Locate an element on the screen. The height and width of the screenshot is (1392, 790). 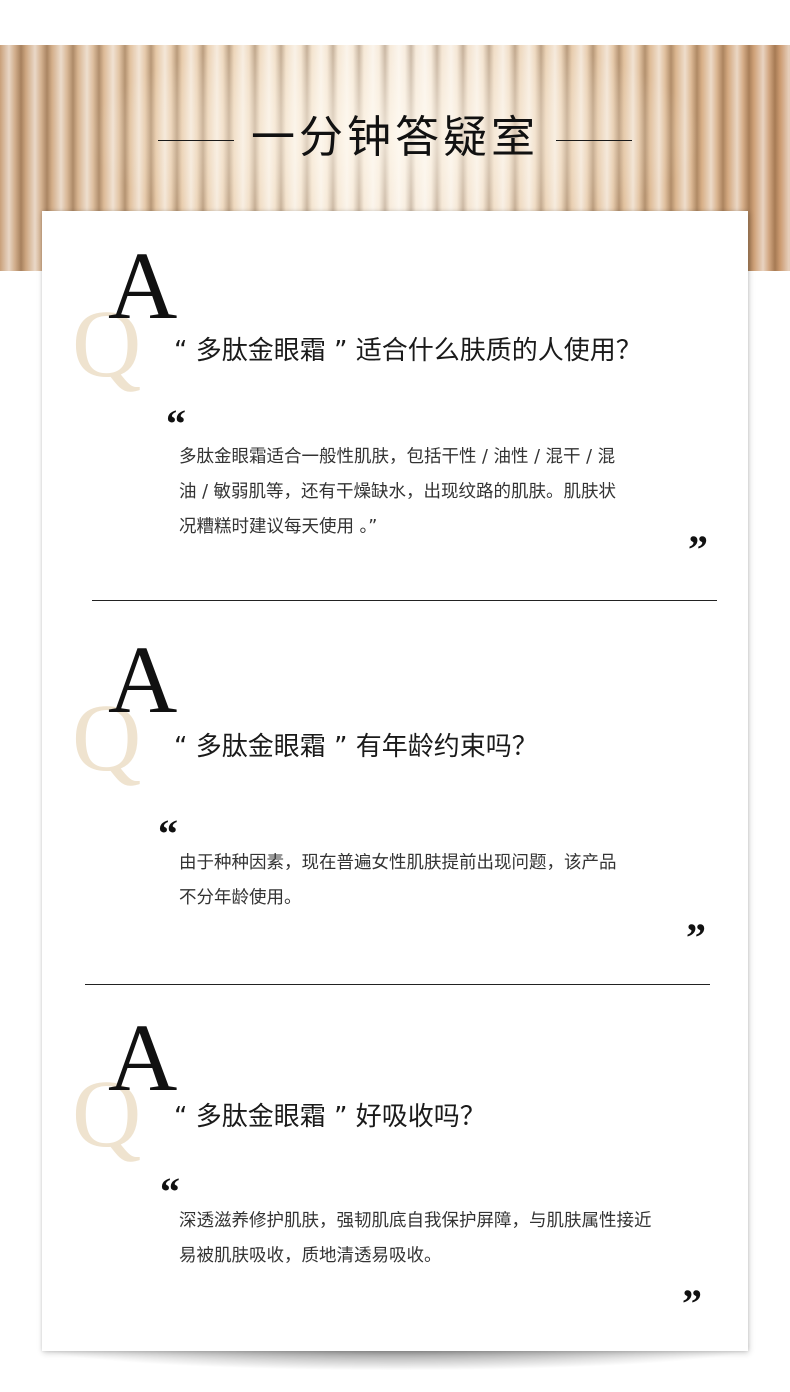
answer-line: 由于种种因素，现在普遍女性肌肤提前出现问题，该产品 is located at coordinates (398, 863).